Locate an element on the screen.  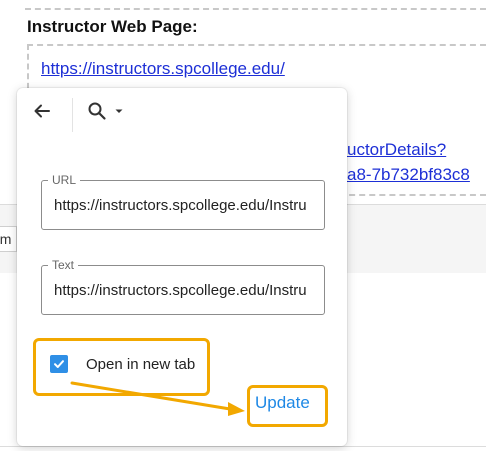
dashed-border-top is located at coordinates (255, 9).